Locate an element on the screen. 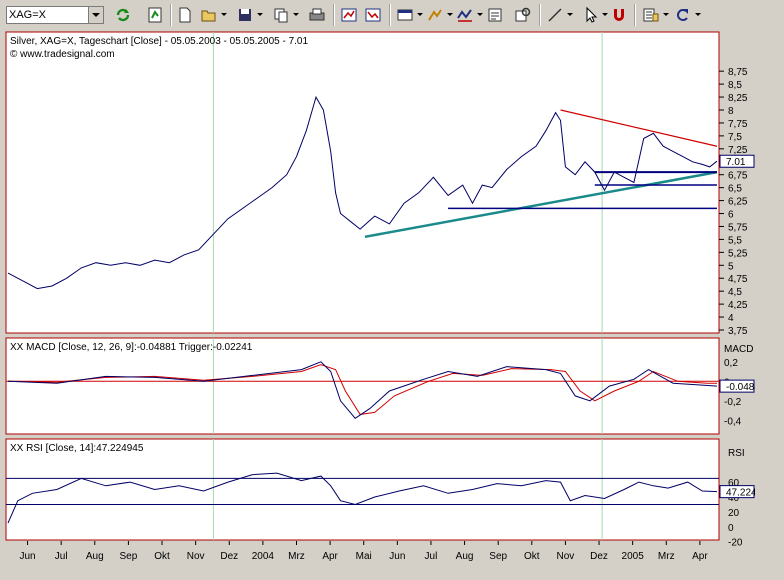 The image size is (784, 580). line-tool-icon is located at coordinates (555, 15).